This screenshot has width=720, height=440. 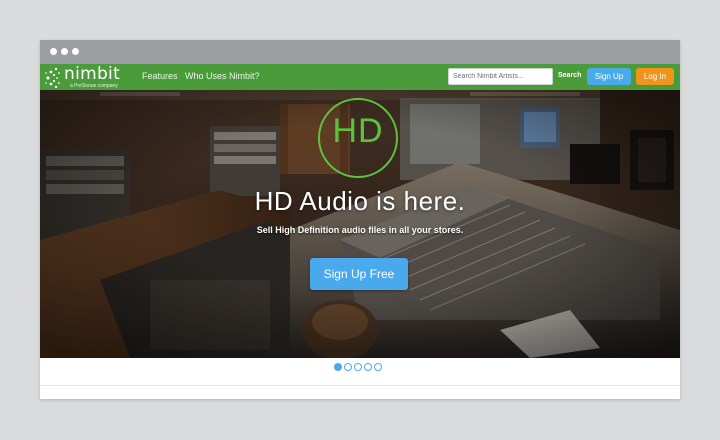 I want to click on search-input, so click(x=500, y=76).